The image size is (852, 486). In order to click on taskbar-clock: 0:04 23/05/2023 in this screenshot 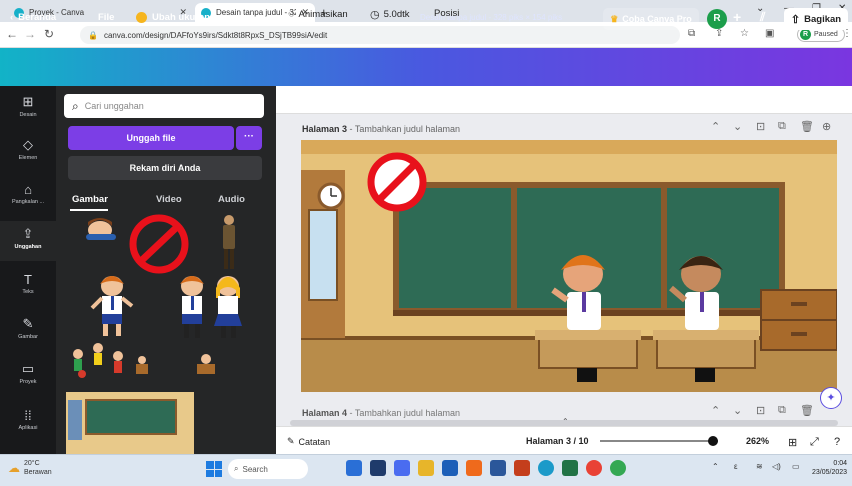, I will do `click(829, 468)`.